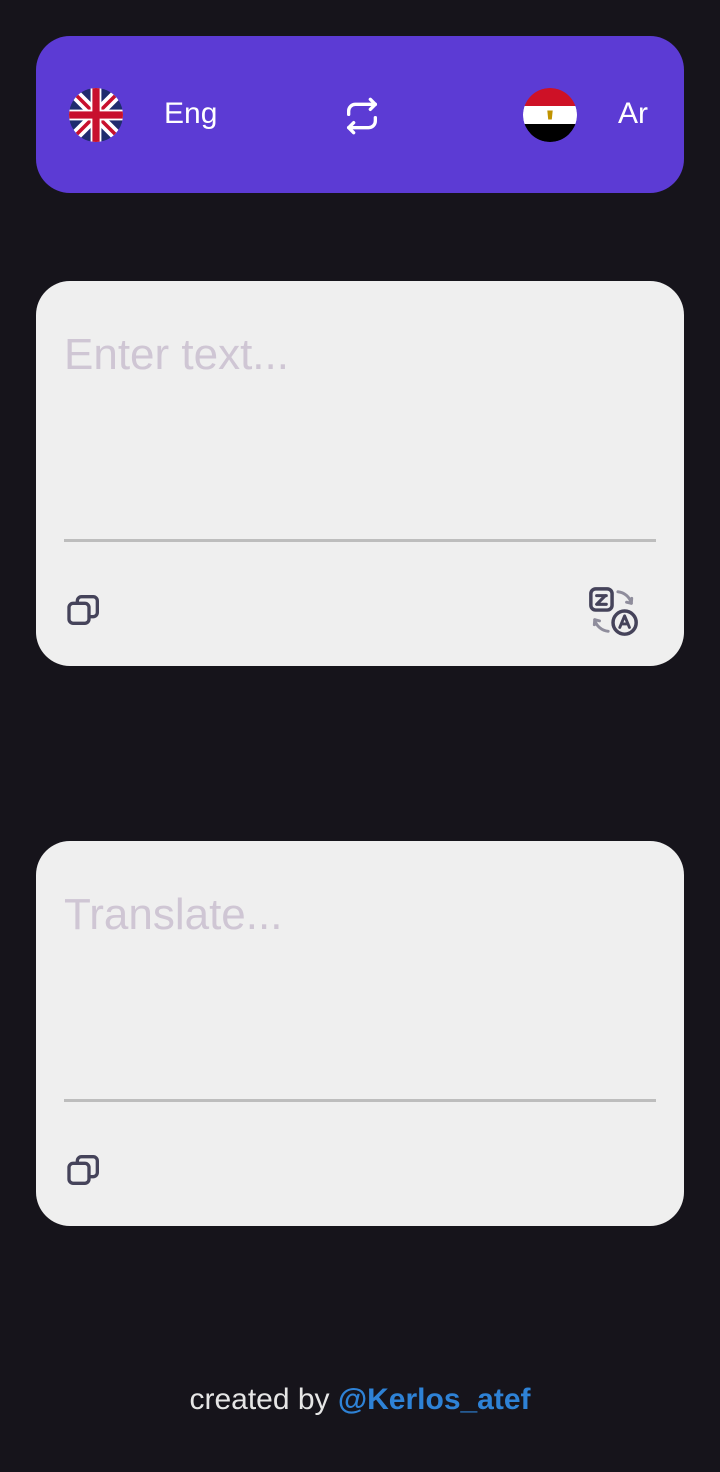 The height and width of the screenshot is (1472, 720). I want to click on translate-icon, so click(613, 611).